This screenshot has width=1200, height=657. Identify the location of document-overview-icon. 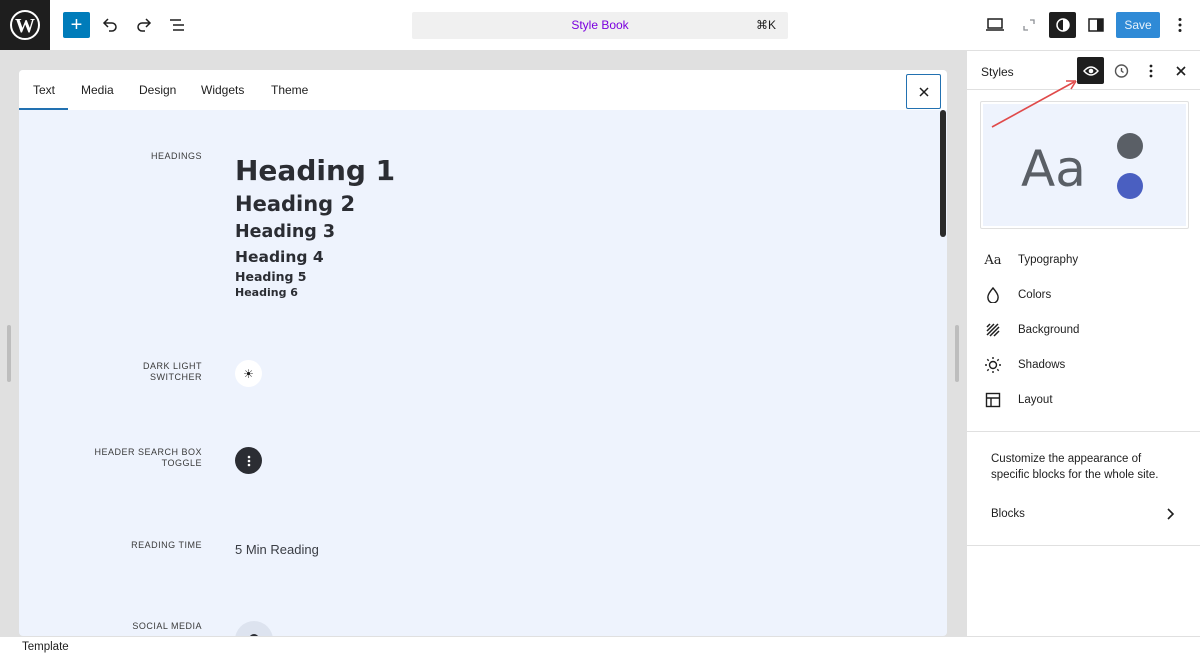
(177, 25).